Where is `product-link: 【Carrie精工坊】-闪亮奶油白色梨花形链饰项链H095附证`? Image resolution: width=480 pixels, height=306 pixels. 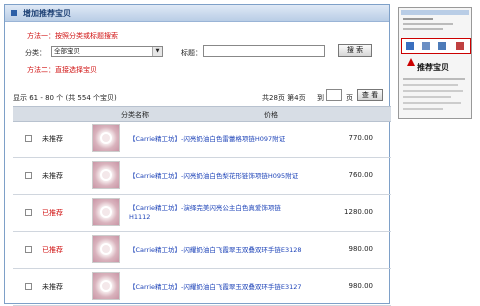 product-link: 【Carrie精工坊】-闪亮奶油白色梨花形链饰项链H095附证 is located at coordinates (224, 176).